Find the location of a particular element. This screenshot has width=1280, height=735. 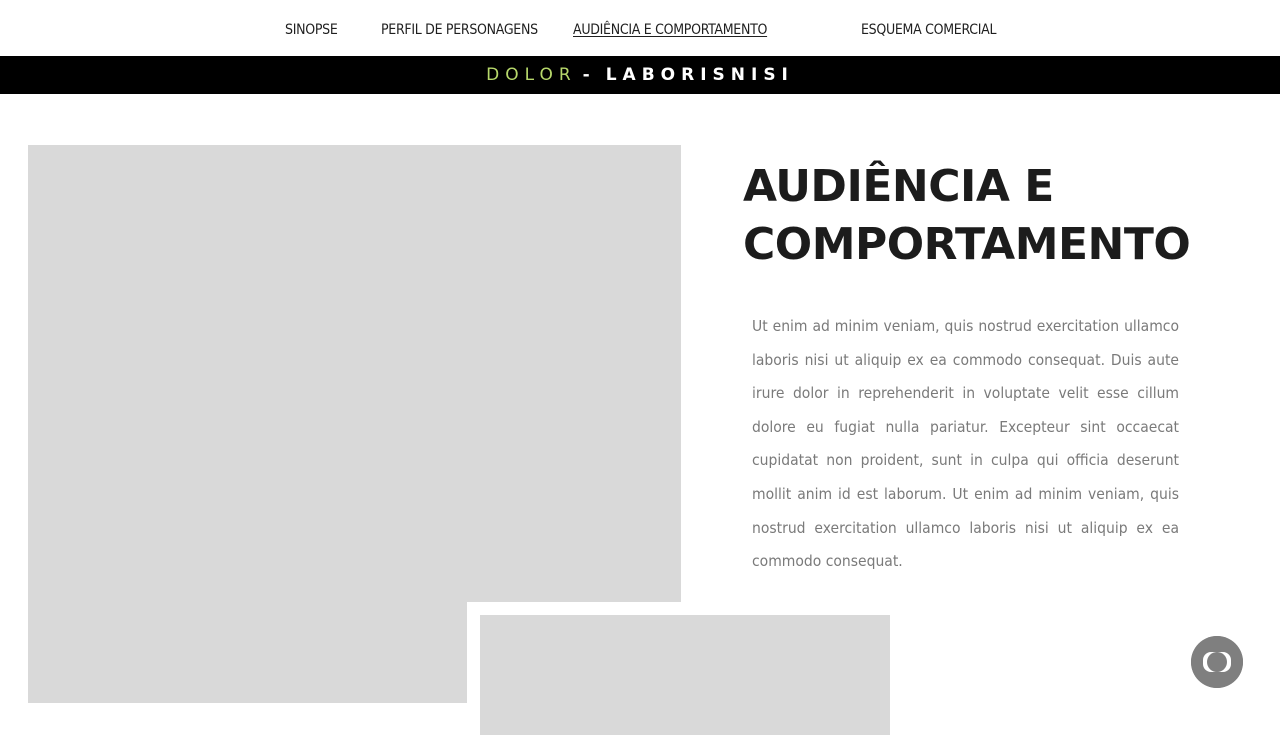

globo-logo-button is located at coordinates (1217, 662).